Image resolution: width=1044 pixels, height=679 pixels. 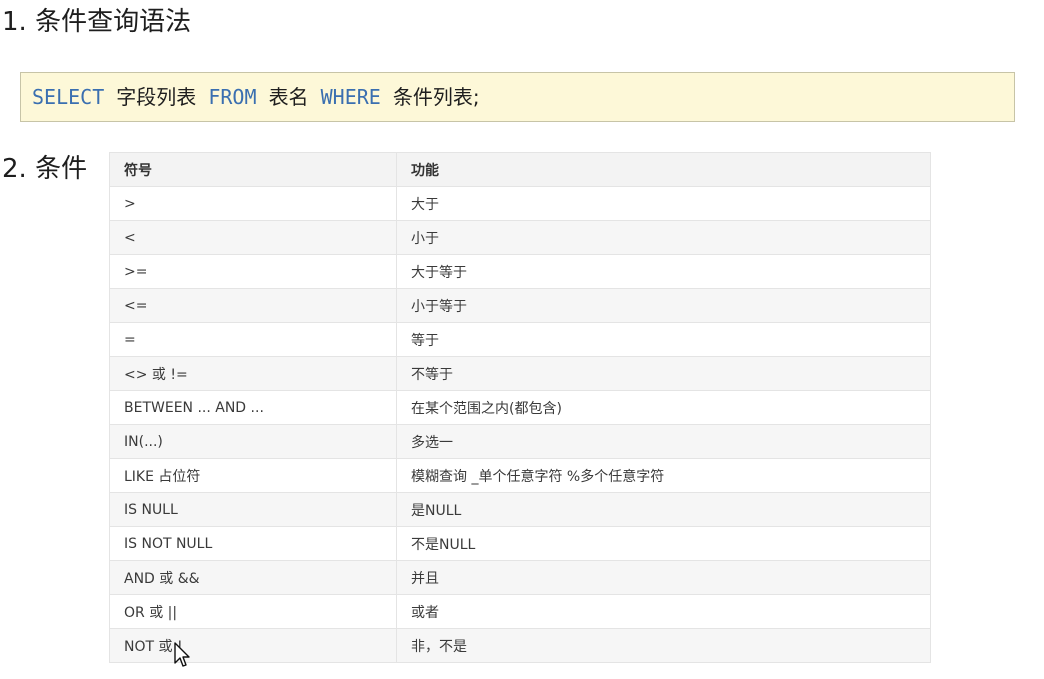 What do you see at coordinates (663, 237) in the screenshot?
I see `function-cell: 小于` at bounding box center [663, 237].